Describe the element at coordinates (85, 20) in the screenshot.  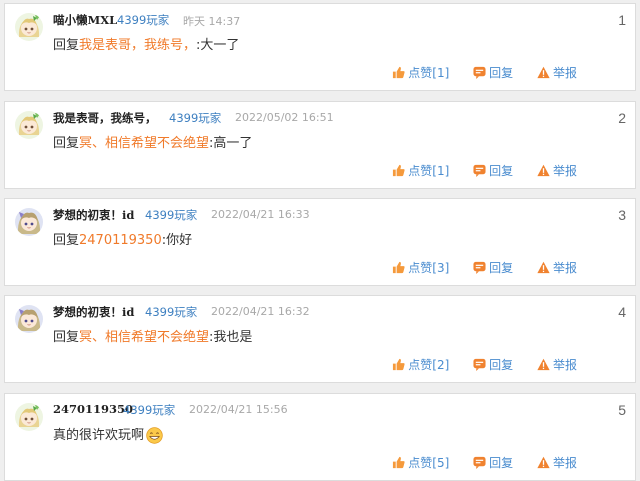
I see `username-link: 喵小懒MXL` at that location.